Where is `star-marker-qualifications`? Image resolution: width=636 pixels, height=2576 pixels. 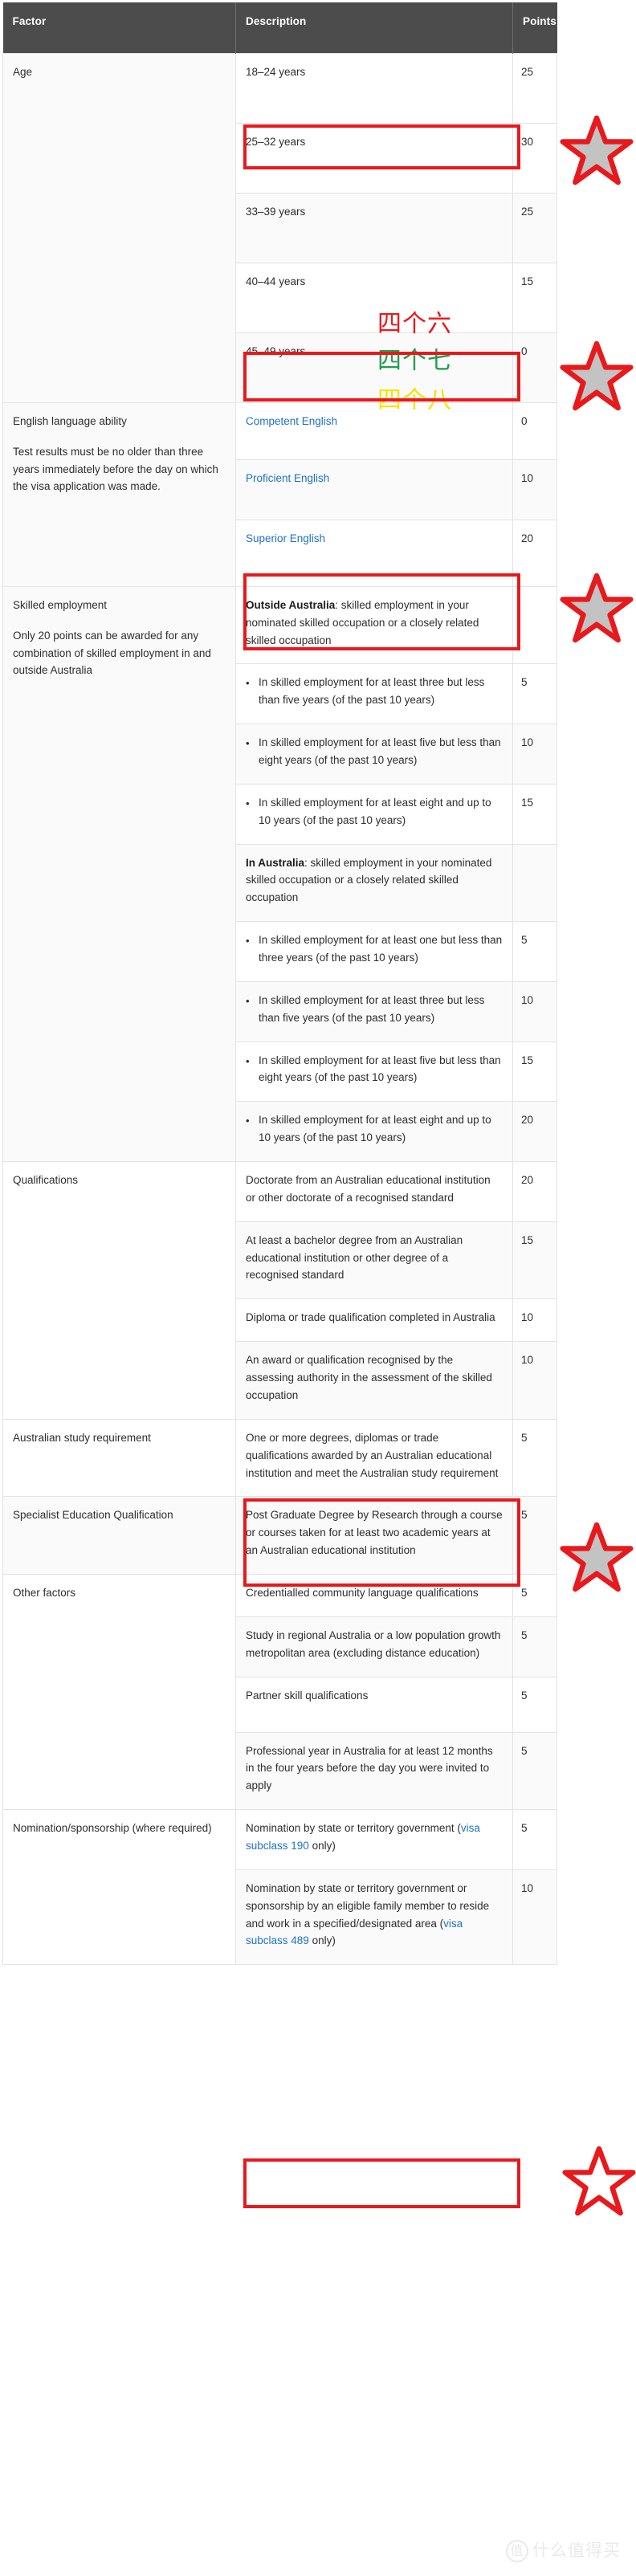 star-marker-qualifications is located at coordinates (597, 1559).